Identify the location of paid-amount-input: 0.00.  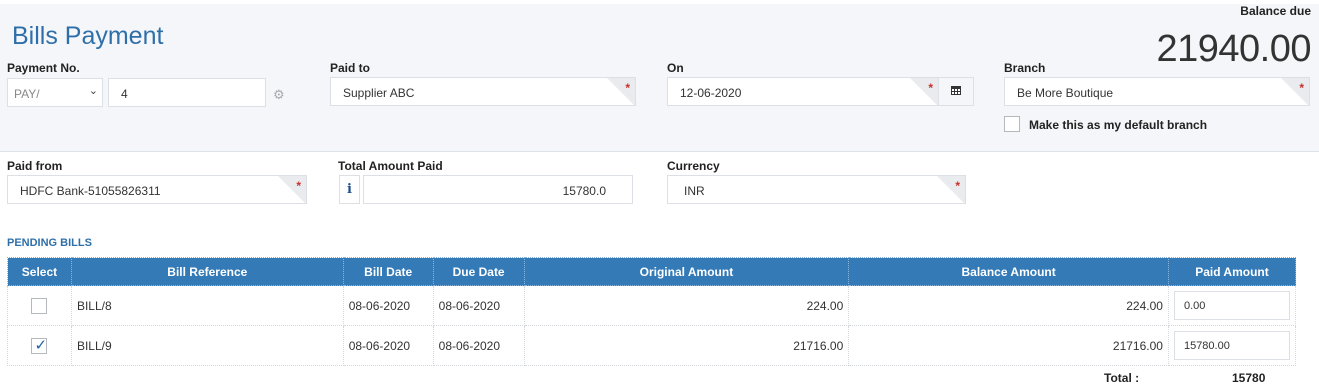
(1231, 305).